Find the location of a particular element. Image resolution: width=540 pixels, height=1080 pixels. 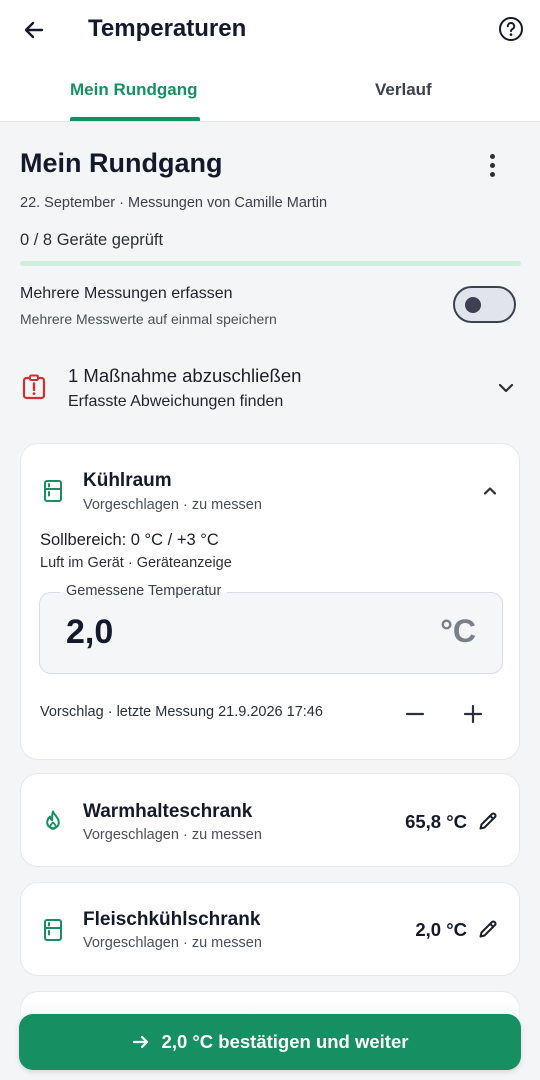

temperature-input-label: Gemessene Temperatur is located at coordinates (144, 591).